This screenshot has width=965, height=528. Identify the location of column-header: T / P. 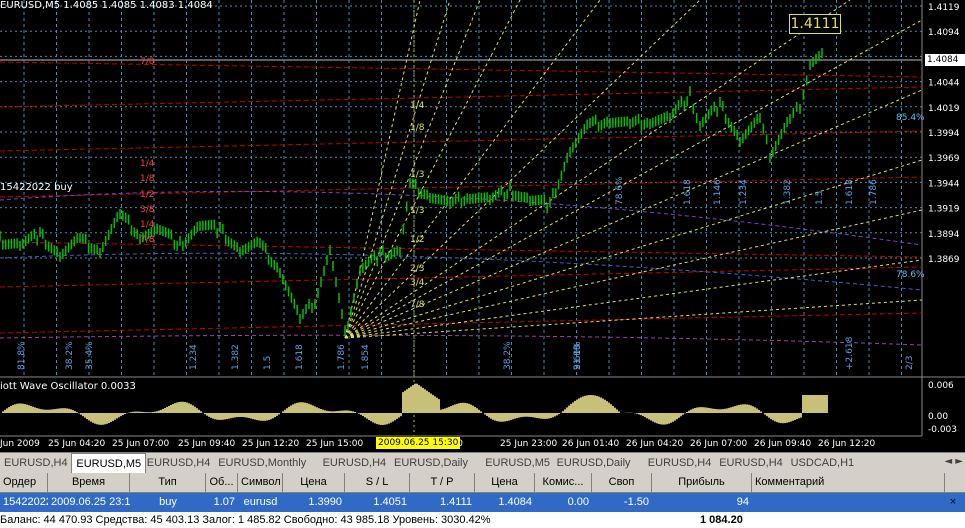
(442, 482).